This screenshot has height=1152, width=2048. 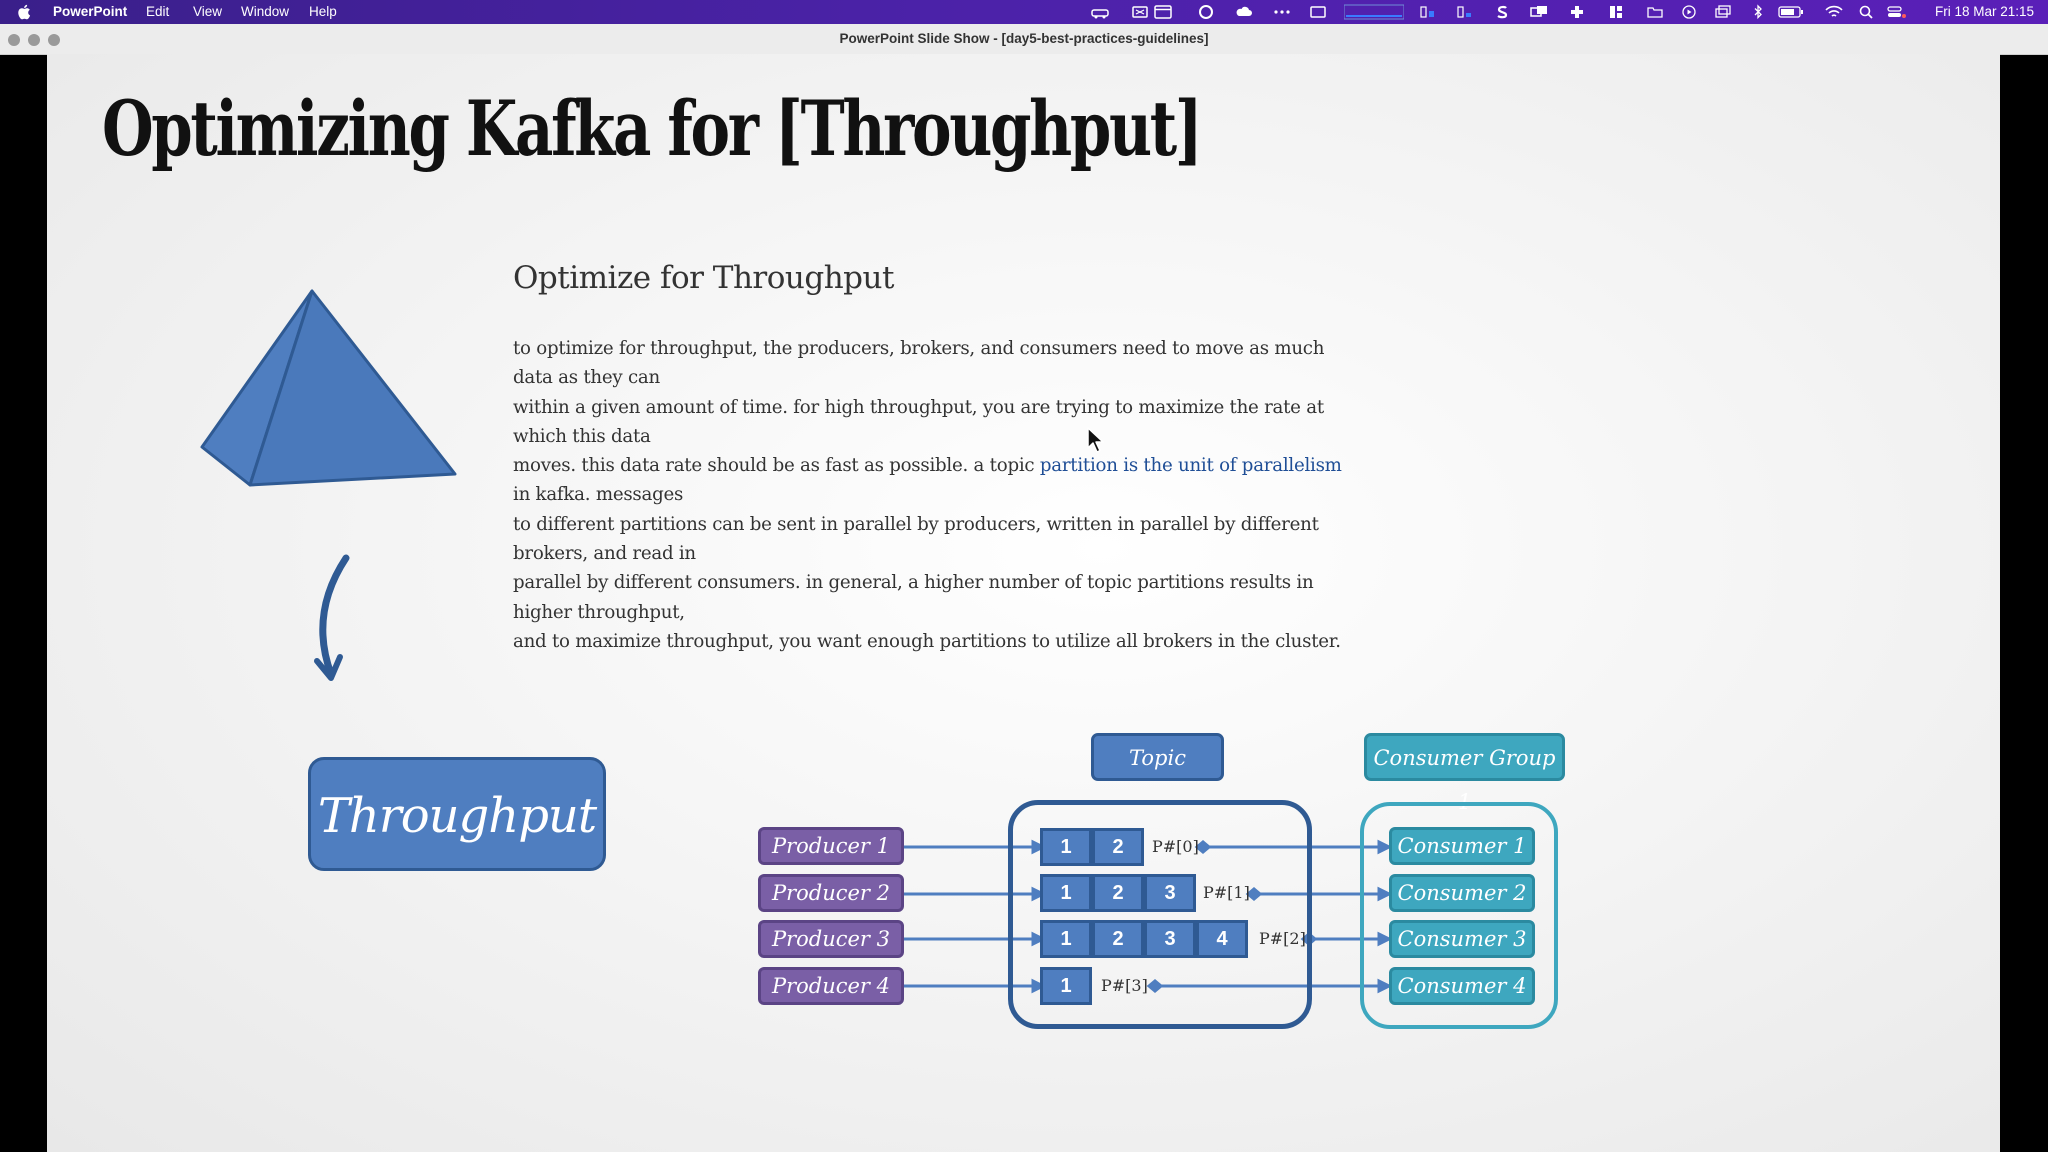 What do you see at coordinates (1140, 12) in the screenshot?
I see `screen-capture-icon` at bounding box center [1140, 12].